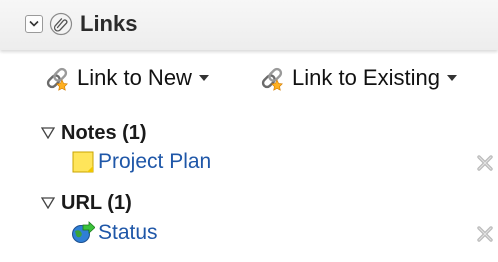 The width and height of the screenshot is (498, 262). What do you see at coordinates (272, 79) in the screenshot?
I see `chain-link-existing-icon` at bounding box center [272, 79].